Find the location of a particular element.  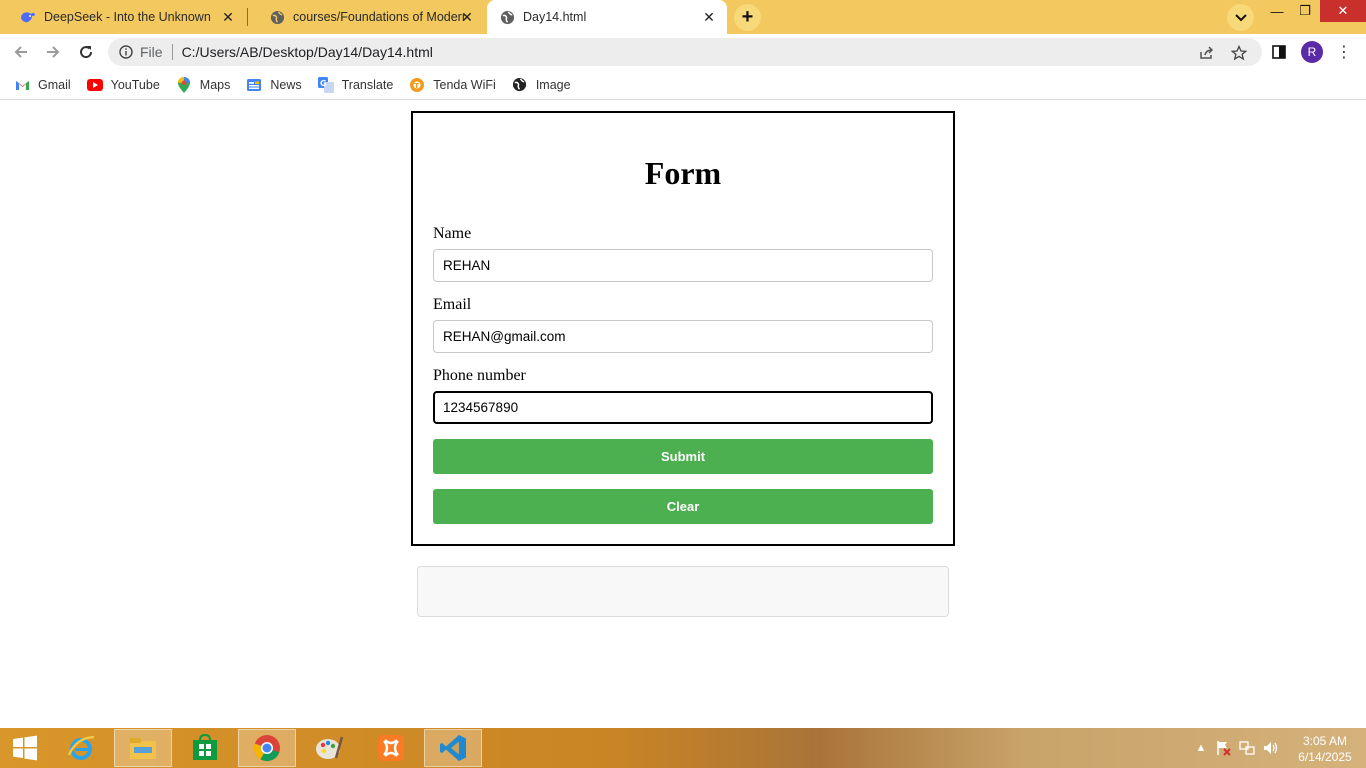

start-button is located at coordinates (25, 748).